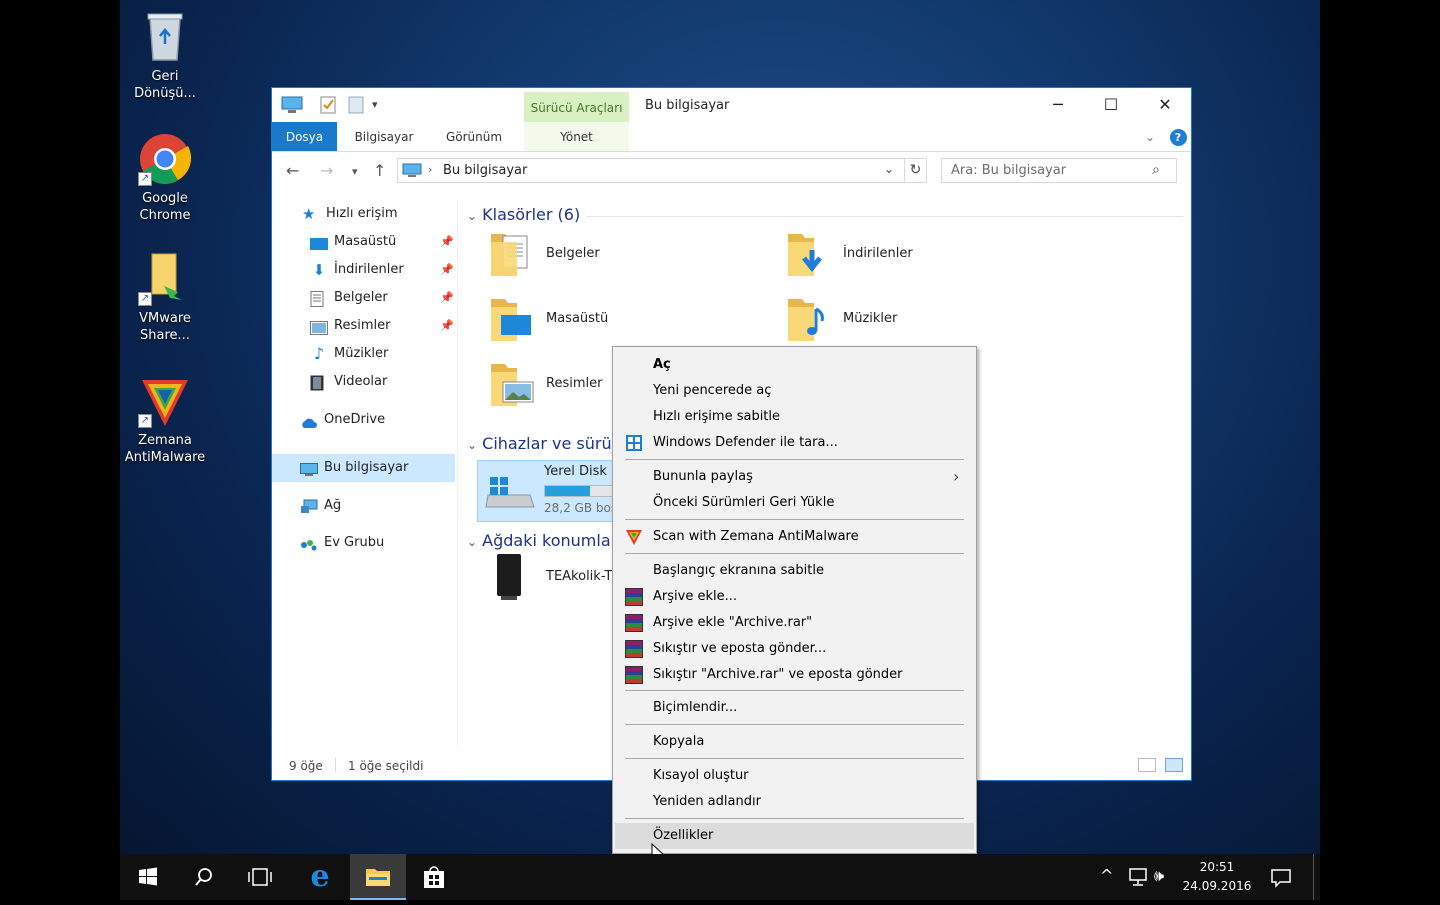  I want to click on nav-label: Belgeler, so click(361, 297).